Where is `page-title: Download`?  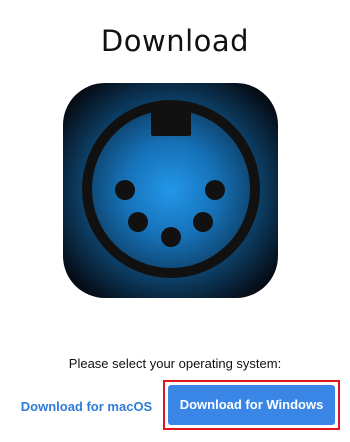
page-title: Download is located at coordinates (175, 41).